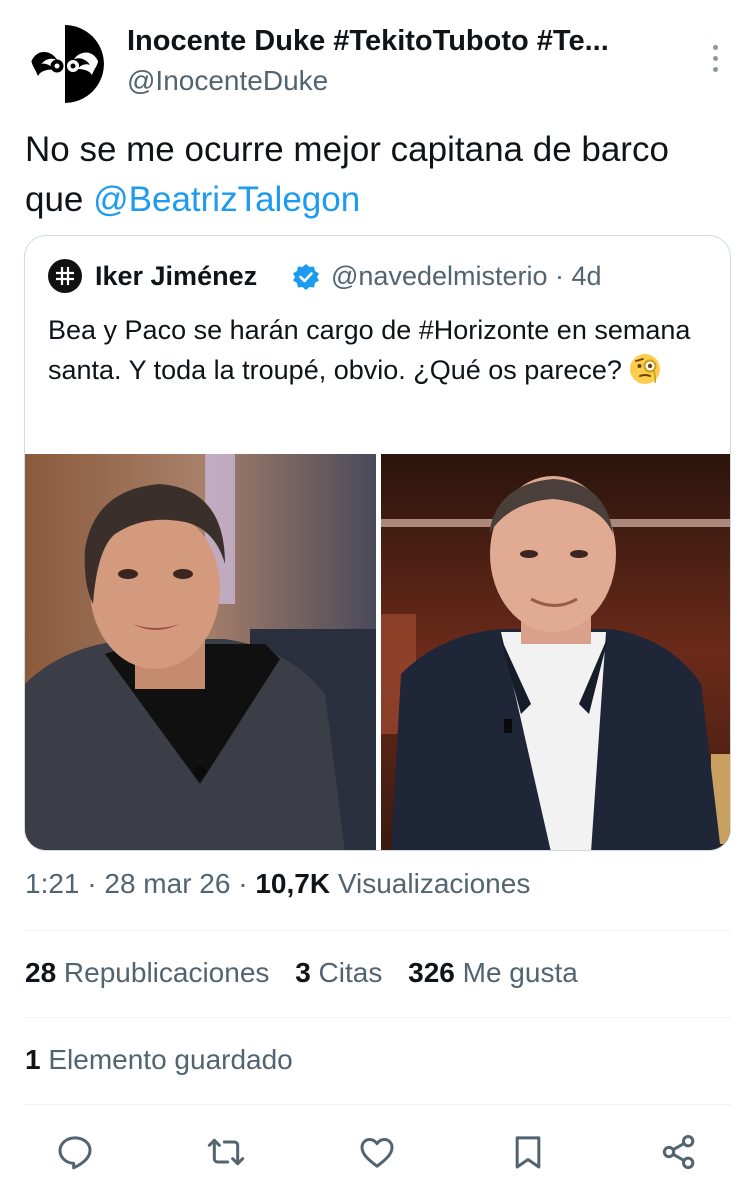 This screenshot has width=754, height=1199. Describe the element at coordinates (715, 58) in the screenshot. I see `more-options-icon` at that location.